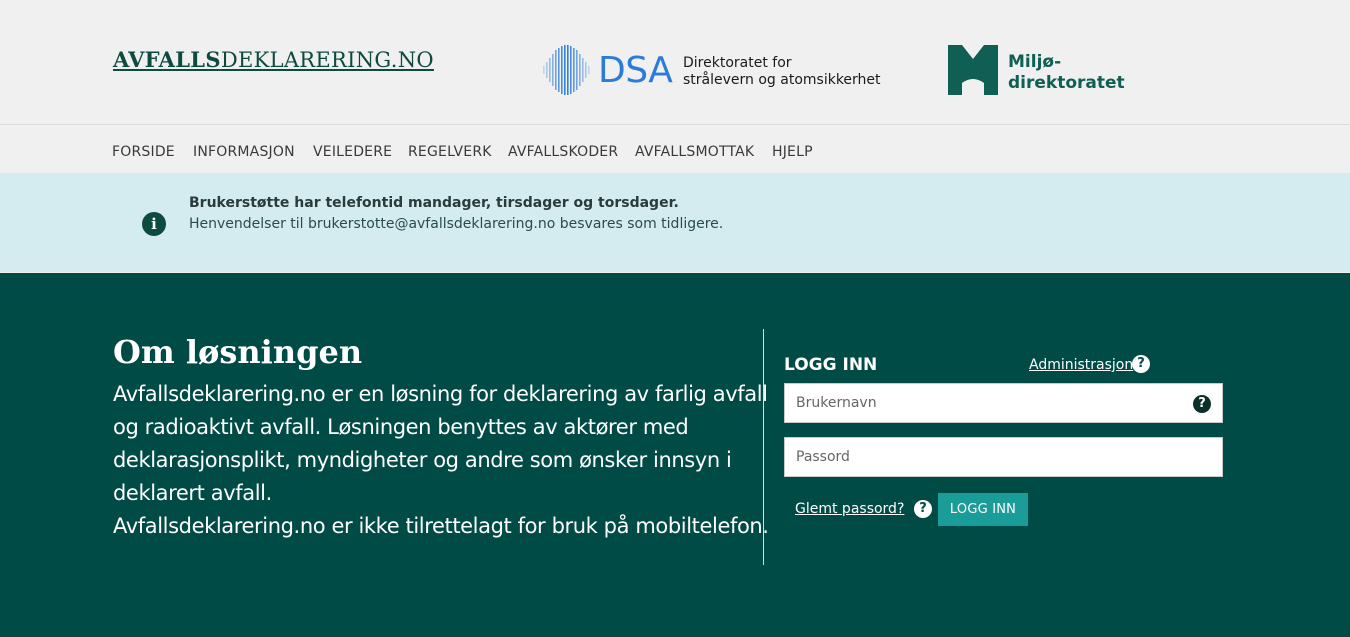  What do you see at coordinates (983, 509) in the screenshot?
I see `login-button: LOGG INN` at bounding box center [983, 509].